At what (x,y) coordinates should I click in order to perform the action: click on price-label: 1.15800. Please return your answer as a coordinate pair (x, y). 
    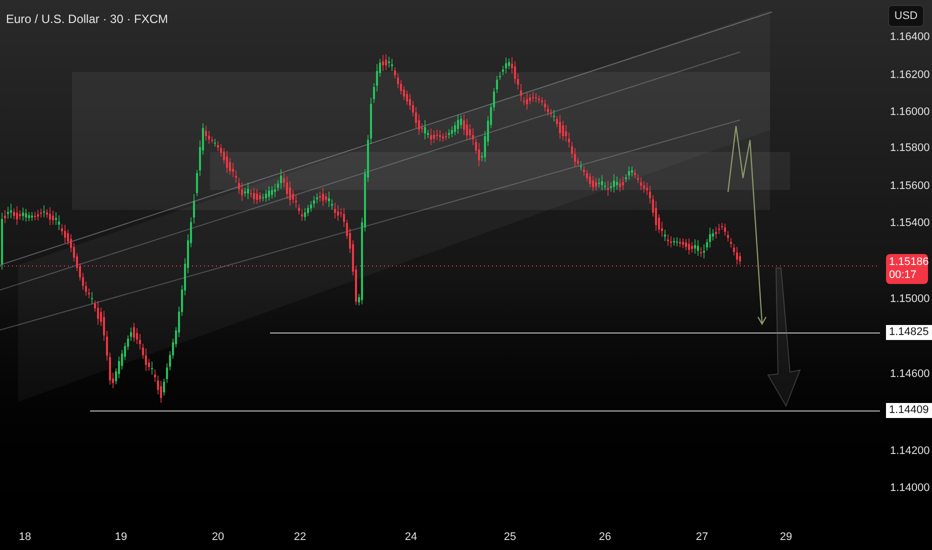
    Looking at the image, I should click on (910, 148).